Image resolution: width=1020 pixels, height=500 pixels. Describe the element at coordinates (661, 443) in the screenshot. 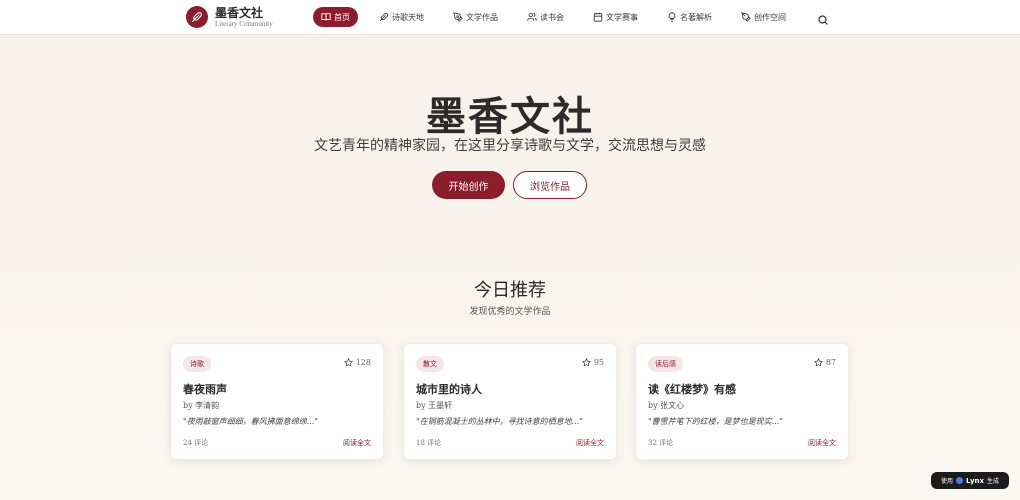

I see `comments-count: 32 评论` at that location.